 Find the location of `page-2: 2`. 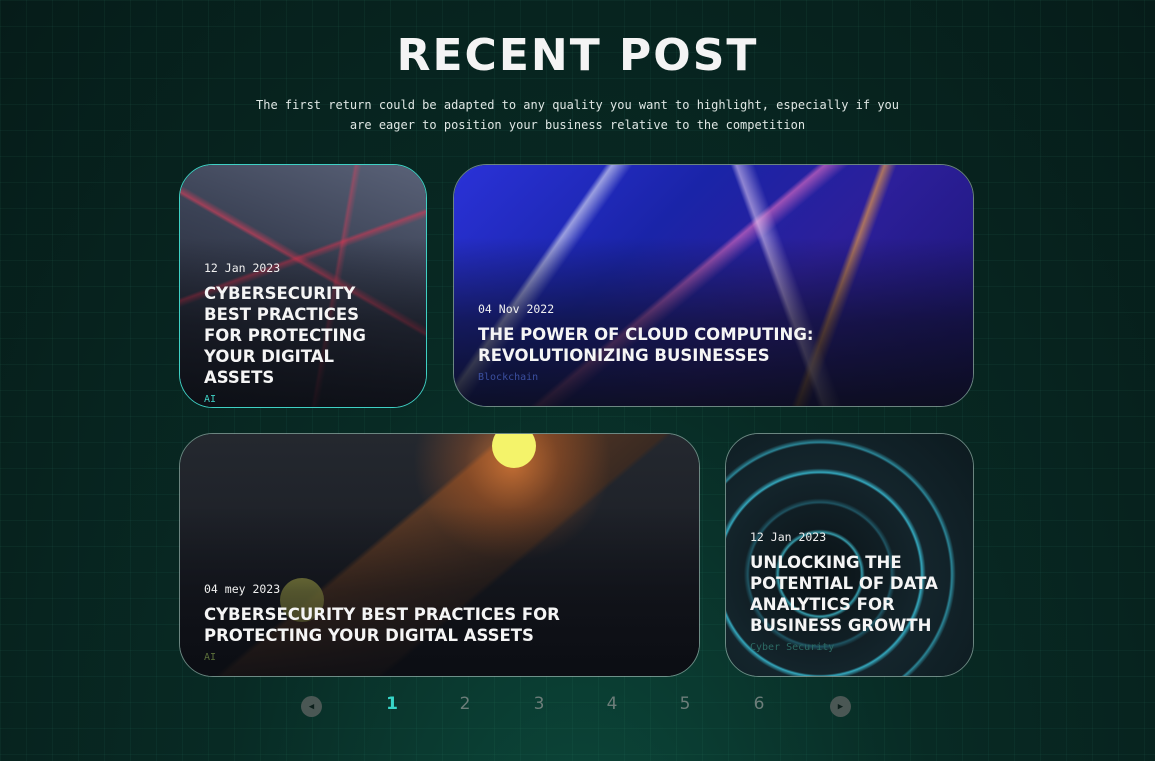

page-2: 2 is located at coordinates (465, 704).